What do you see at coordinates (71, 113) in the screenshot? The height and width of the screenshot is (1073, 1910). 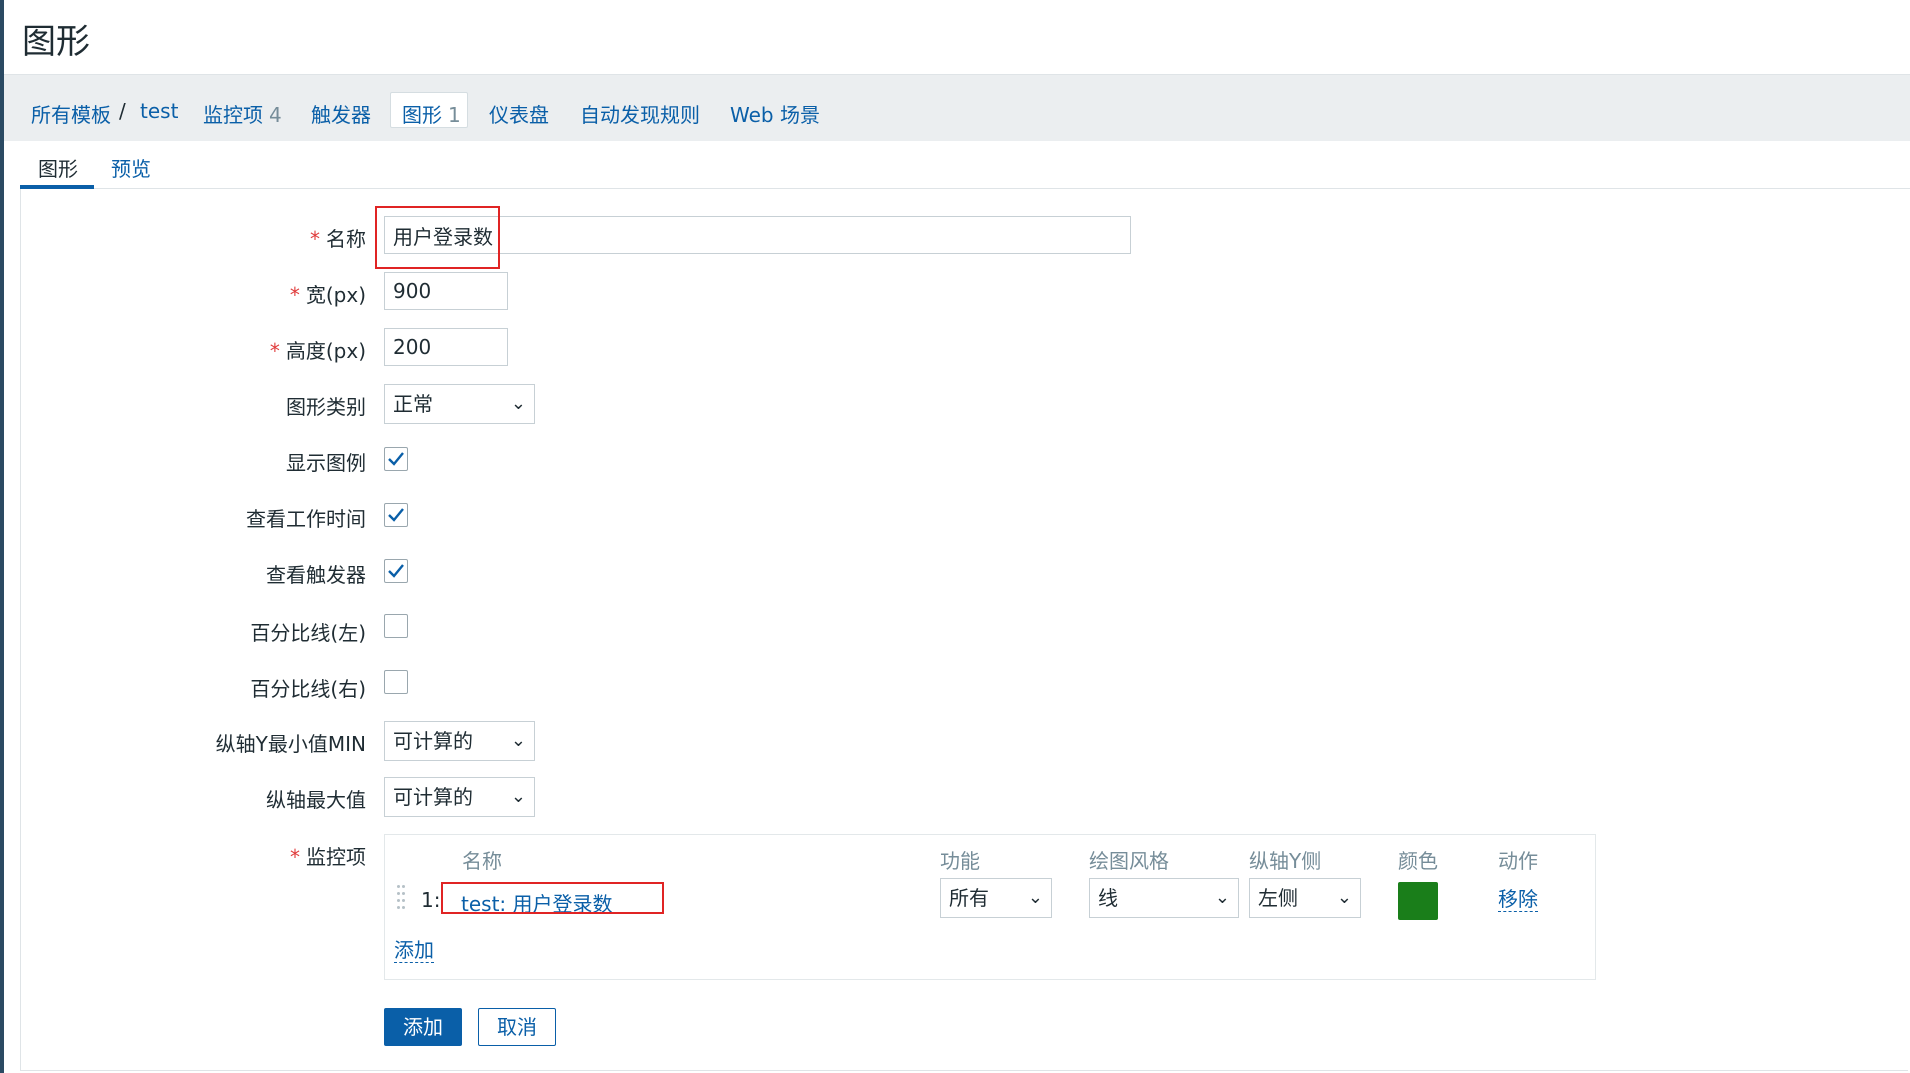 I see `breadcrumb-all-templates: 所有模板` at bounding box center [71, 113].